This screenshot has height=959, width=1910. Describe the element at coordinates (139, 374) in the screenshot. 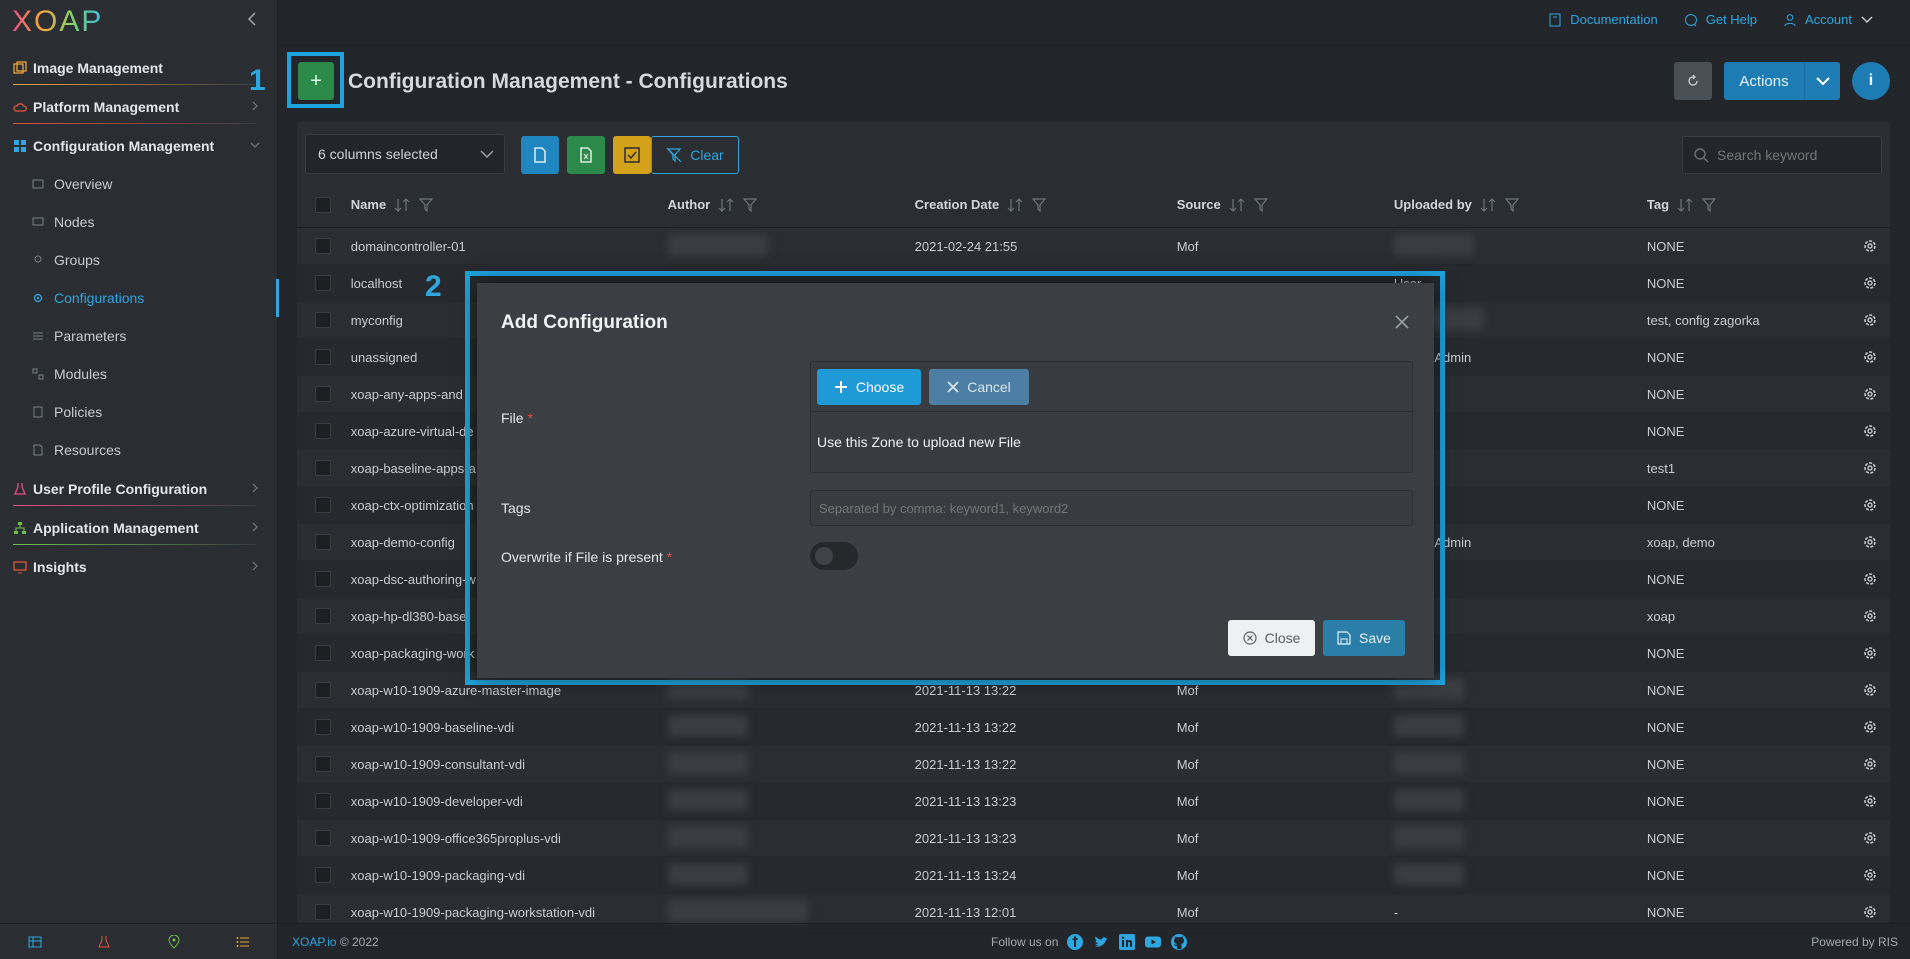

I see `sidebar-item-modules: Modules` at that location.